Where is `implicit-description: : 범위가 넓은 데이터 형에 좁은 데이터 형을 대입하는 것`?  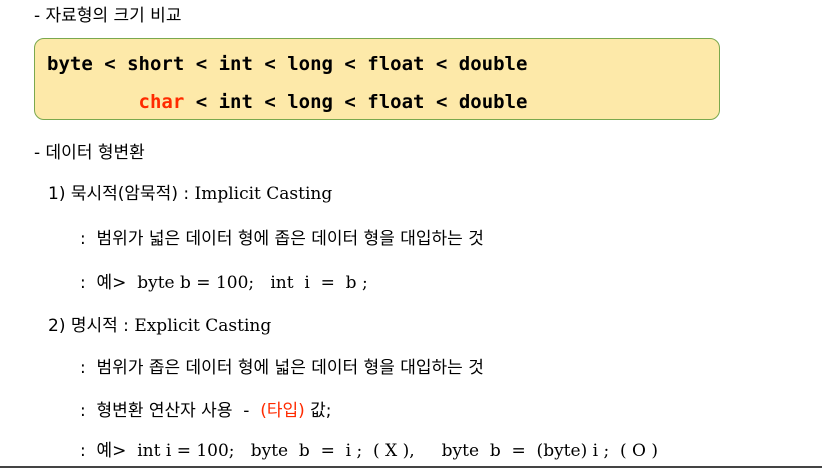 implicit-description: : 범위가 넓은 데이터 형에 좁은 데이터 형을 대입하는 것 is located at coordinates (282, 239).